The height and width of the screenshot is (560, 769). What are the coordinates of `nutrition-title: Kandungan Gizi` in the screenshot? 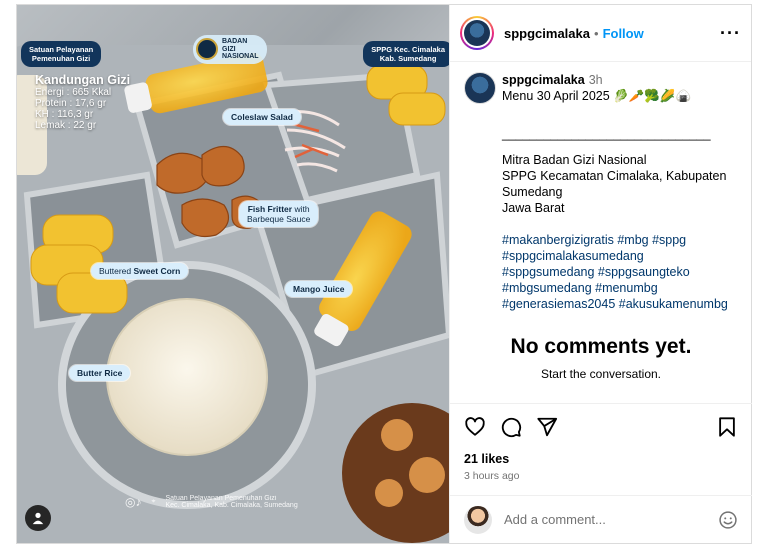 It's located at (83, 80).